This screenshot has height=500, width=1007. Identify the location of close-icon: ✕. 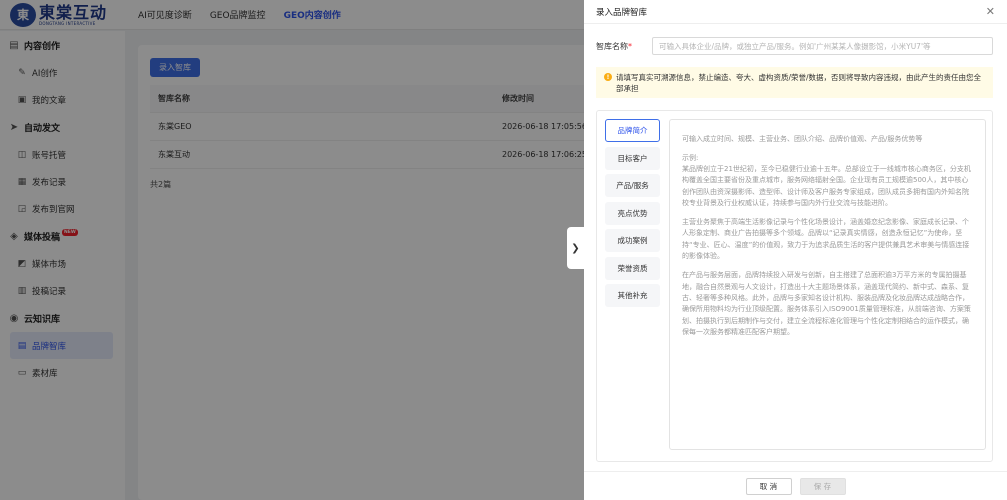
(990, 11).